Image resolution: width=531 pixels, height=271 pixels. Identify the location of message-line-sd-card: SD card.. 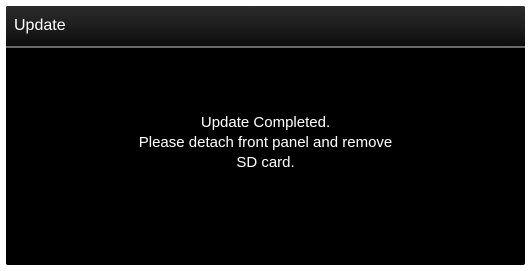
(265, 162).